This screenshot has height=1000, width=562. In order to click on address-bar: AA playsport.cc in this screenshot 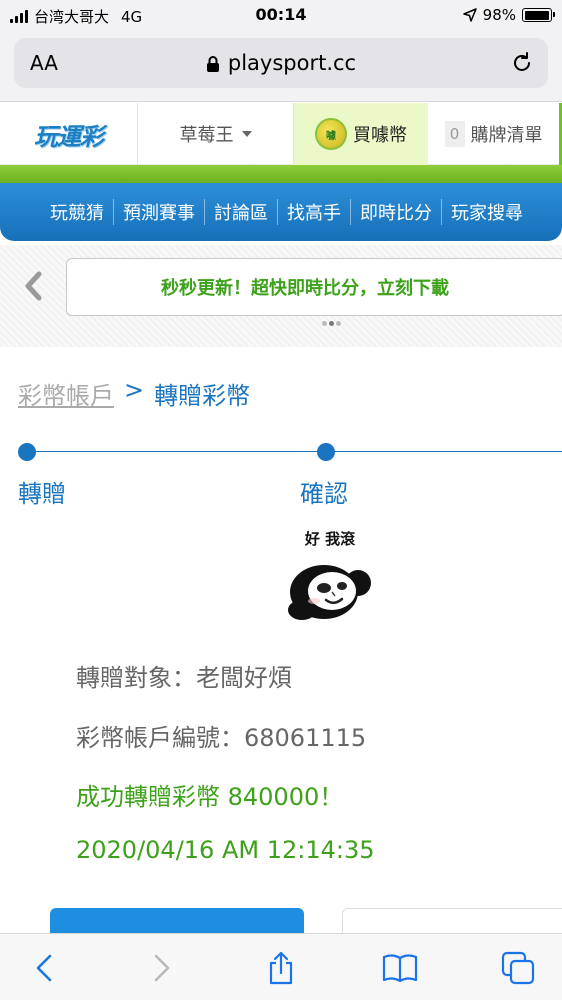, I will do `click(281, 63)`.